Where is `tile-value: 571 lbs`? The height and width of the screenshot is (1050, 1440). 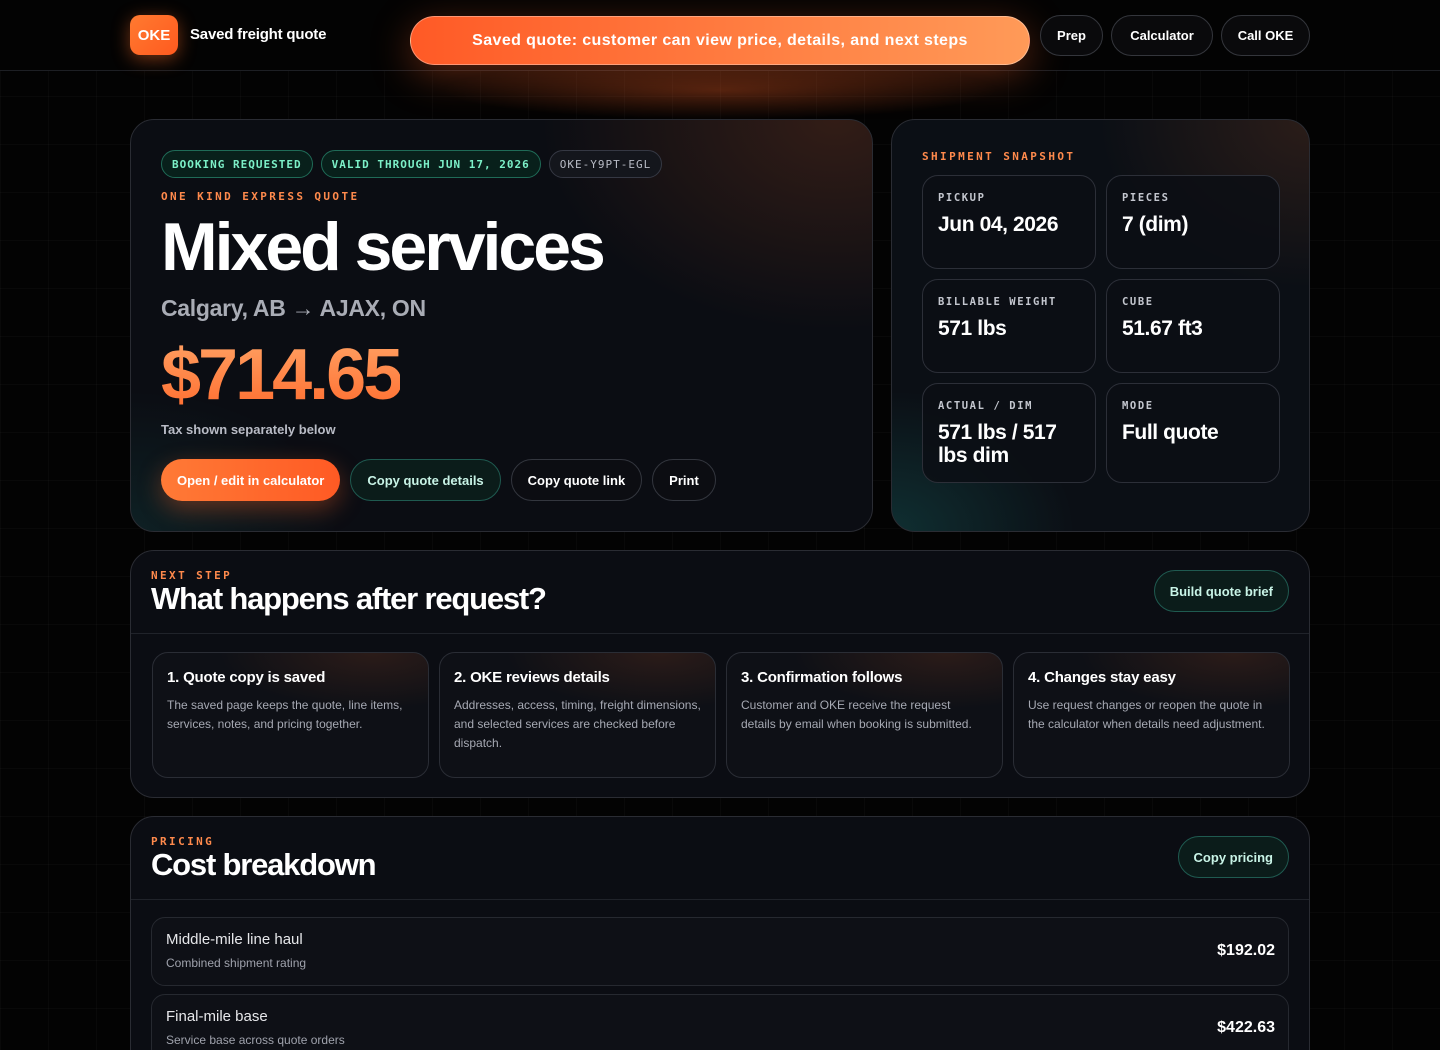
tile-value: 571 lbs is located at coordinates (972, 328).